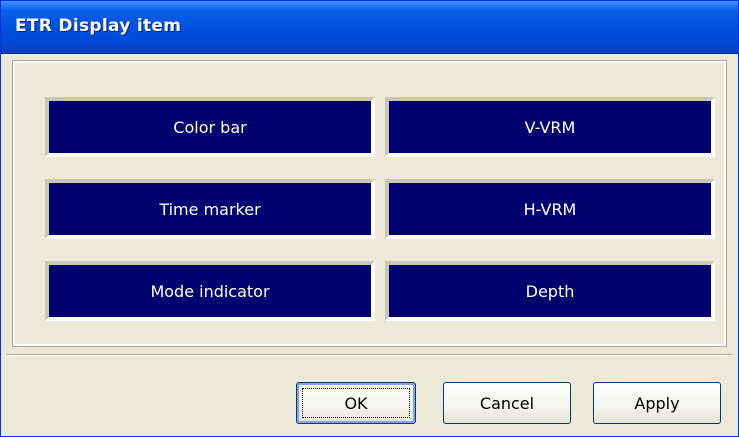 Image resolution: width=739 pixels, height=437 pixels. I want to click on item-color-bar-label: Color bar, so click(210, 127).